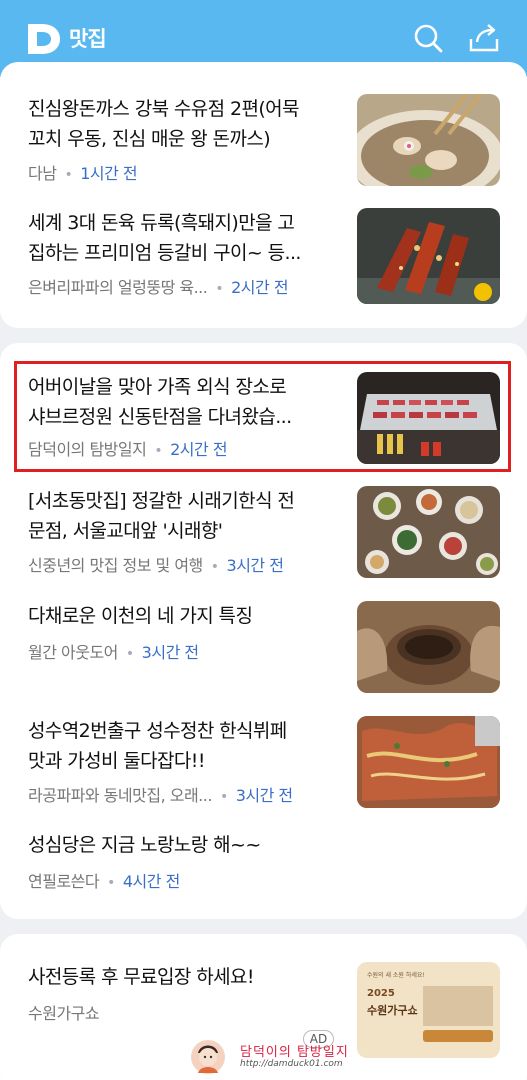 This screenshot has width=527, height=1080. What do you see at coordinates (381, 993) in the screenshot?
I see `ad-poster-year: 2025` at bounding box center [381, 993].